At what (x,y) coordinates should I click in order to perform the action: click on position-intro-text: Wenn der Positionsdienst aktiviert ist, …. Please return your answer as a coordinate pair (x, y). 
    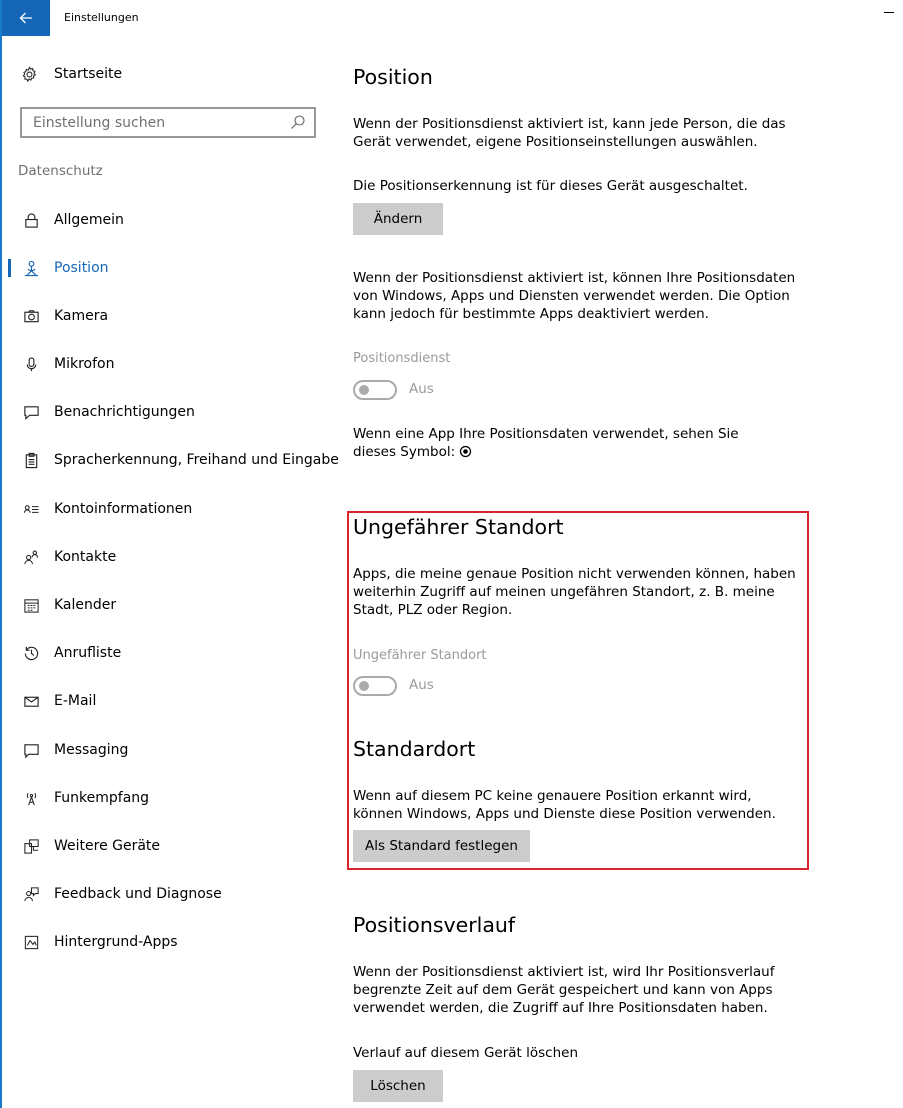
    Looking at the image, I should click on (569, 133).